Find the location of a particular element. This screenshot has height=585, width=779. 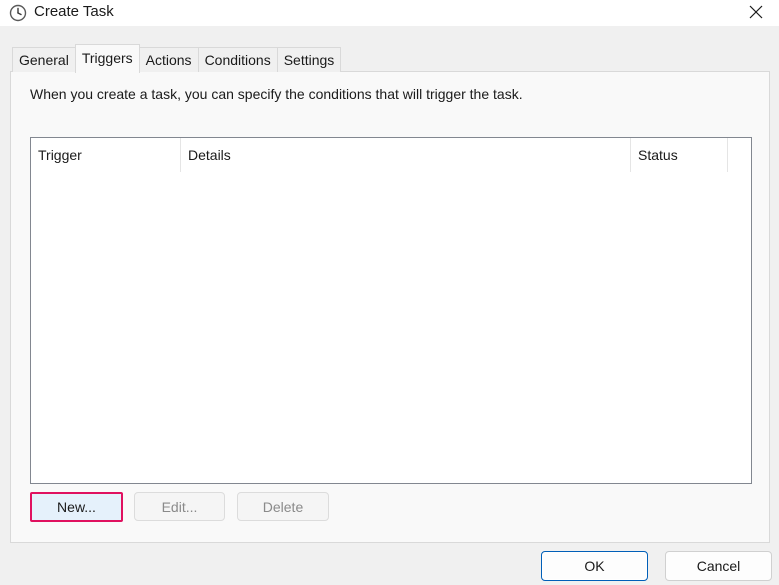

close-button is located at coordinates (756, 13).